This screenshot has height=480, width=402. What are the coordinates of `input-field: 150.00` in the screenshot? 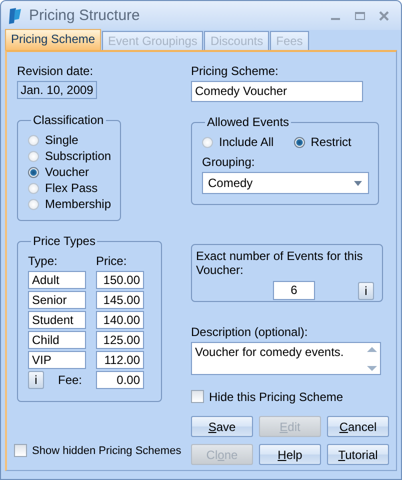 It's located at (120, 280).